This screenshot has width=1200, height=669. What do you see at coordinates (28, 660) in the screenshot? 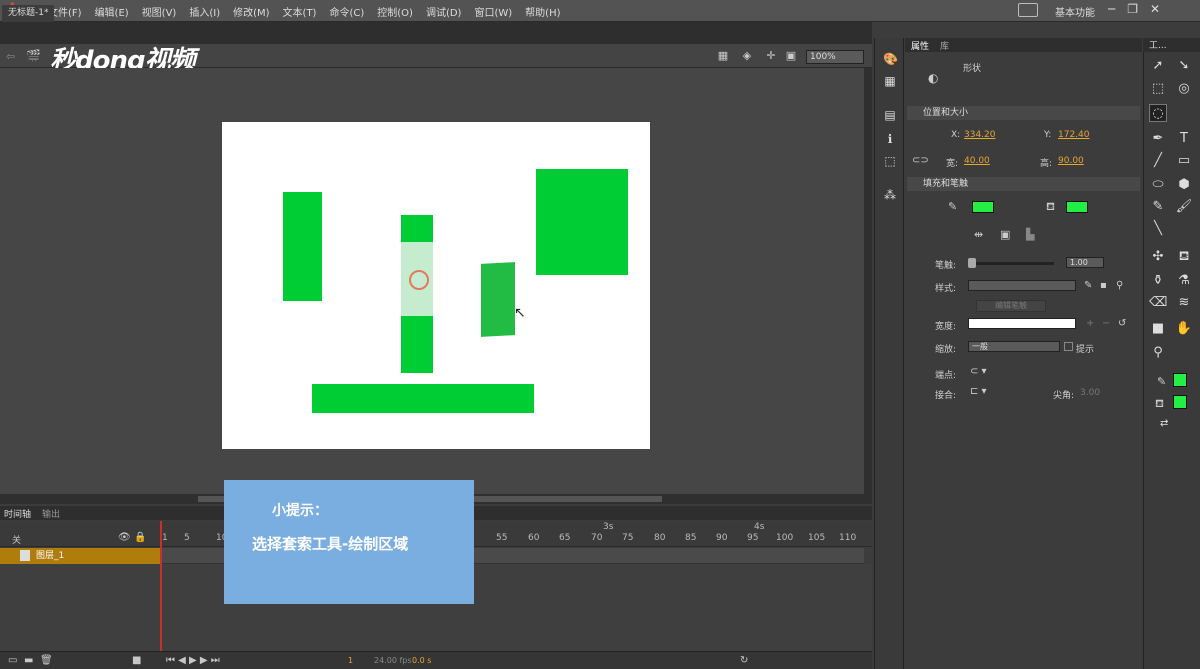
I see `new-folder-icon: ▬` at bounding box center [28, 660].